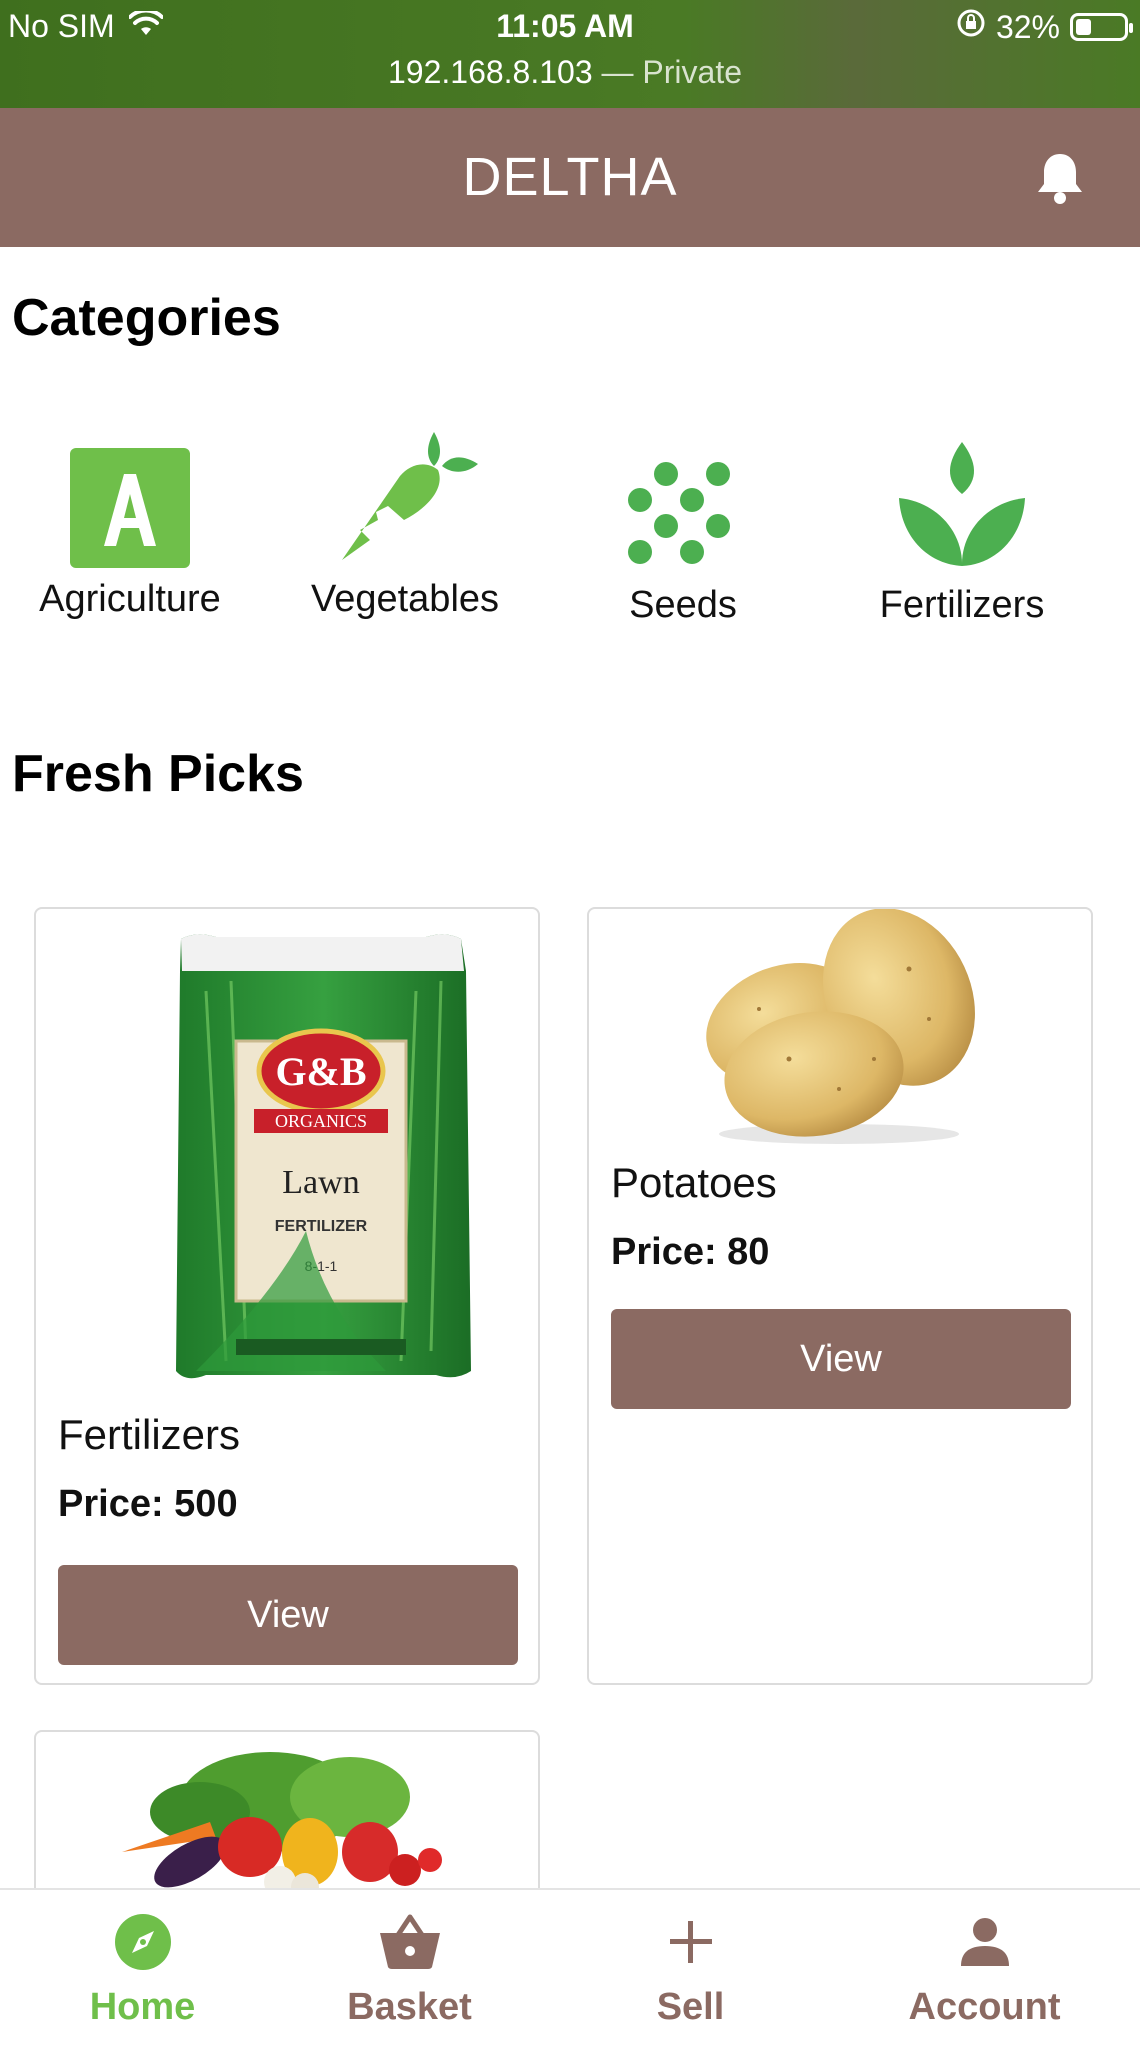  I want to click on product-name: Fertilizers, so click(149, 1434).